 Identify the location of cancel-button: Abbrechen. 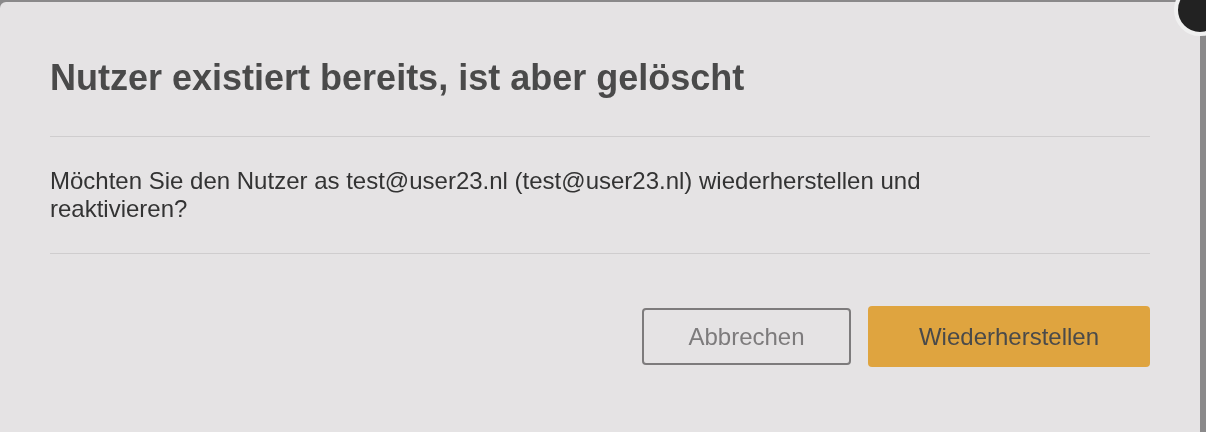
(746, 336).